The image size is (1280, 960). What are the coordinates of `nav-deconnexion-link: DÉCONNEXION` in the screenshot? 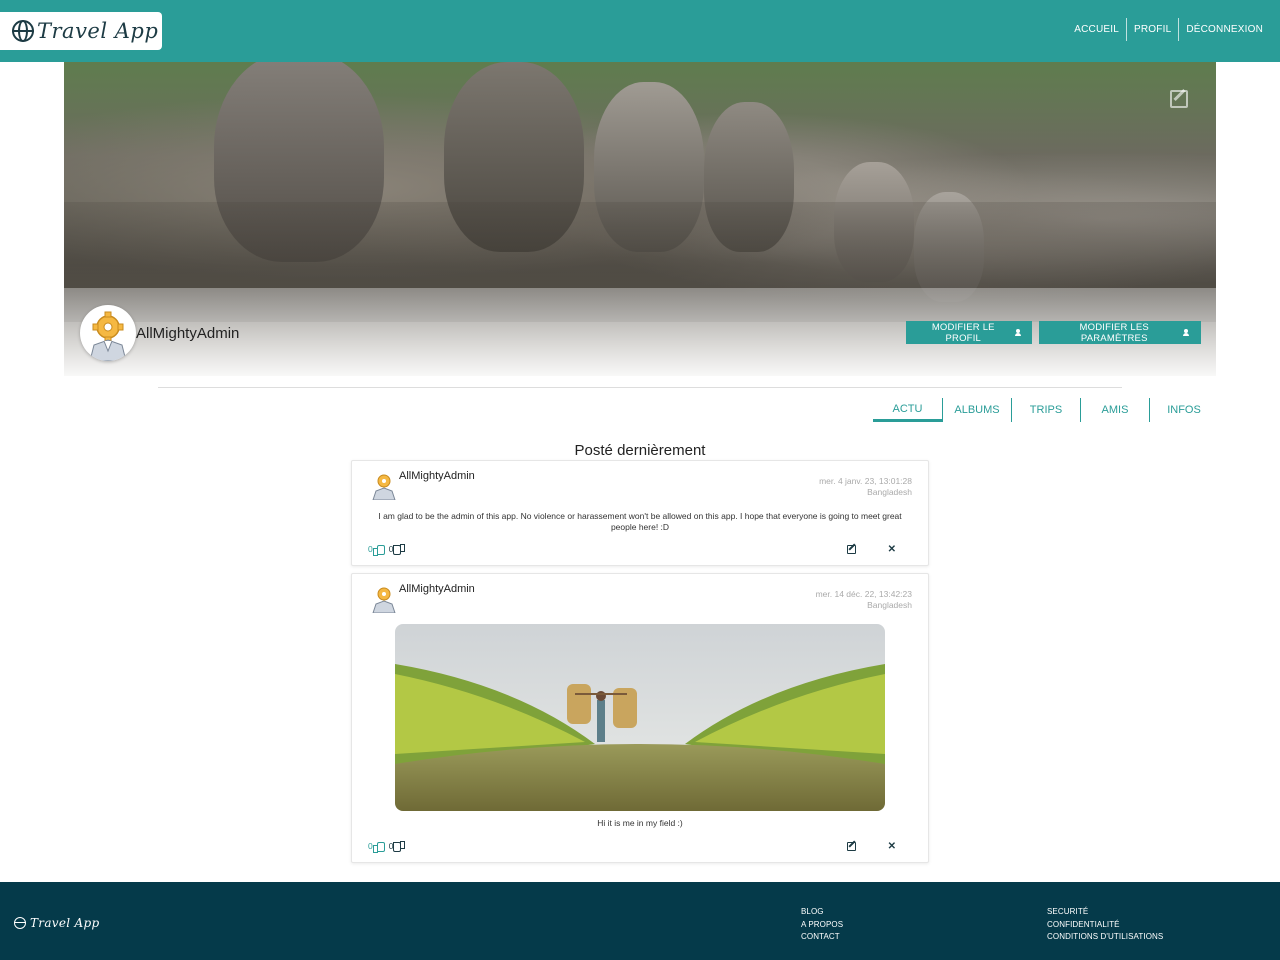 It's located at (1224, 29).